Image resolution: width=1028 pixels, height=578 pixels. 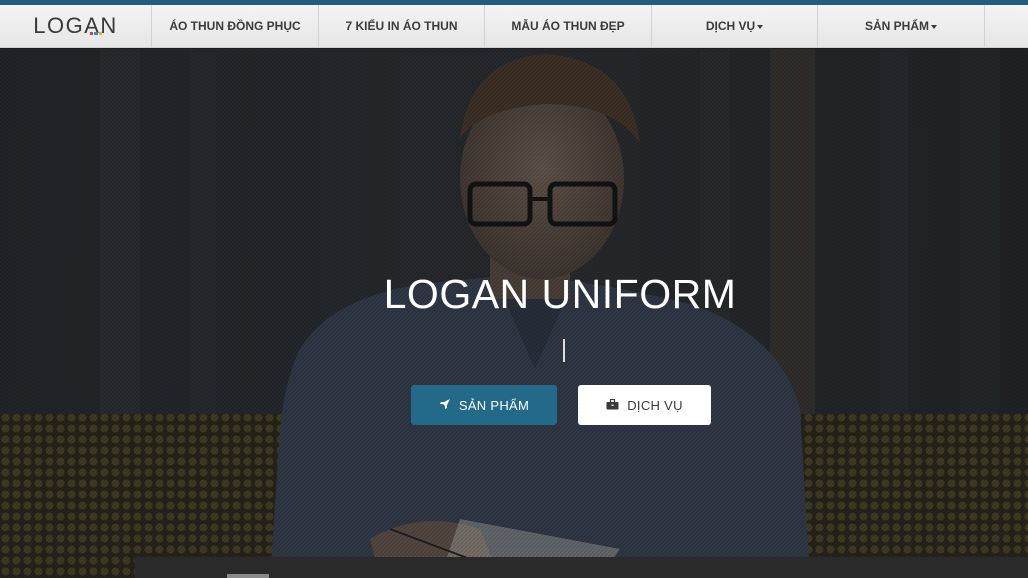 I want to click on logo-text: LOGAN, so click(x=75, y=25).